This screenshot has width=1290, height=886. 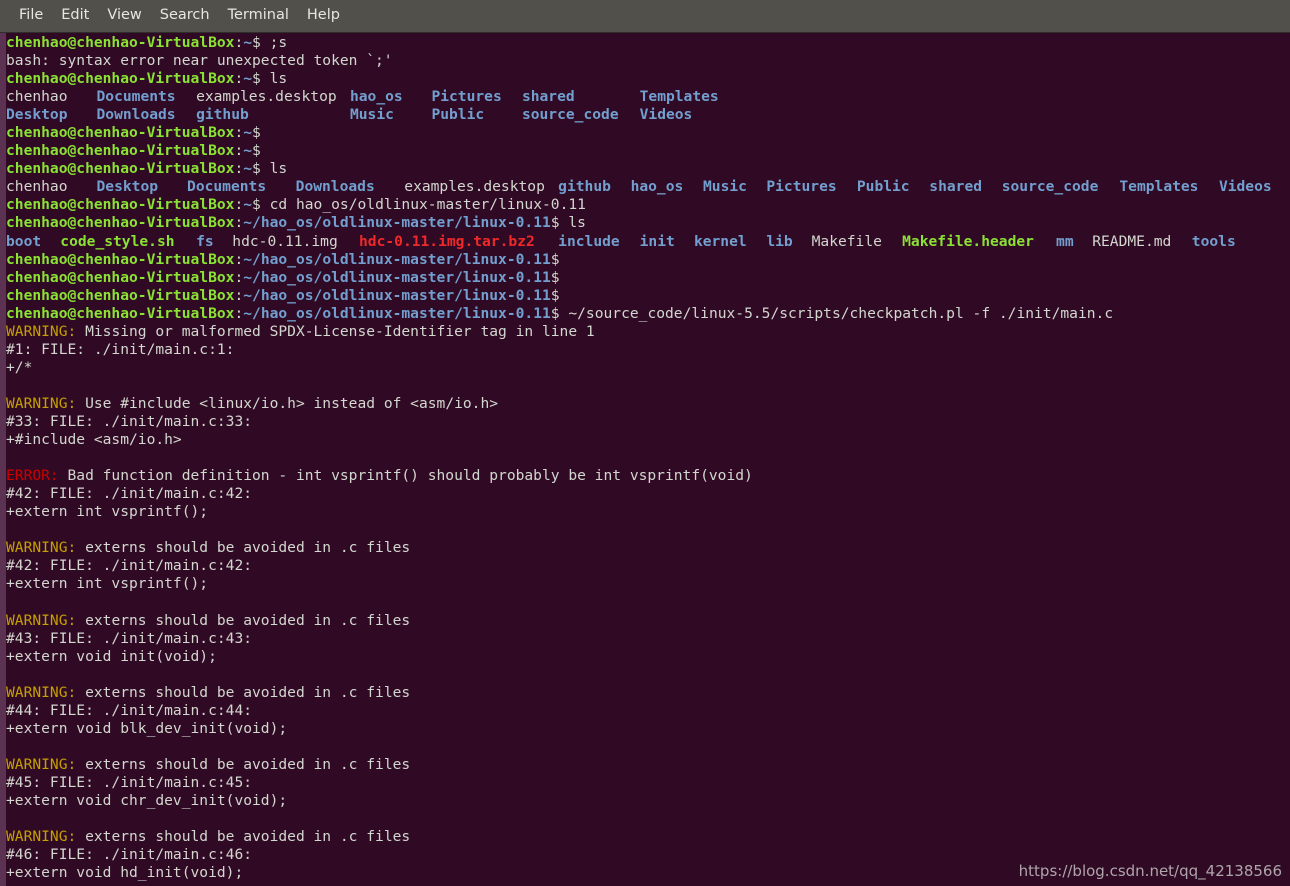 I want to click on ls-entry: mm, so click(x=1065, y=241).